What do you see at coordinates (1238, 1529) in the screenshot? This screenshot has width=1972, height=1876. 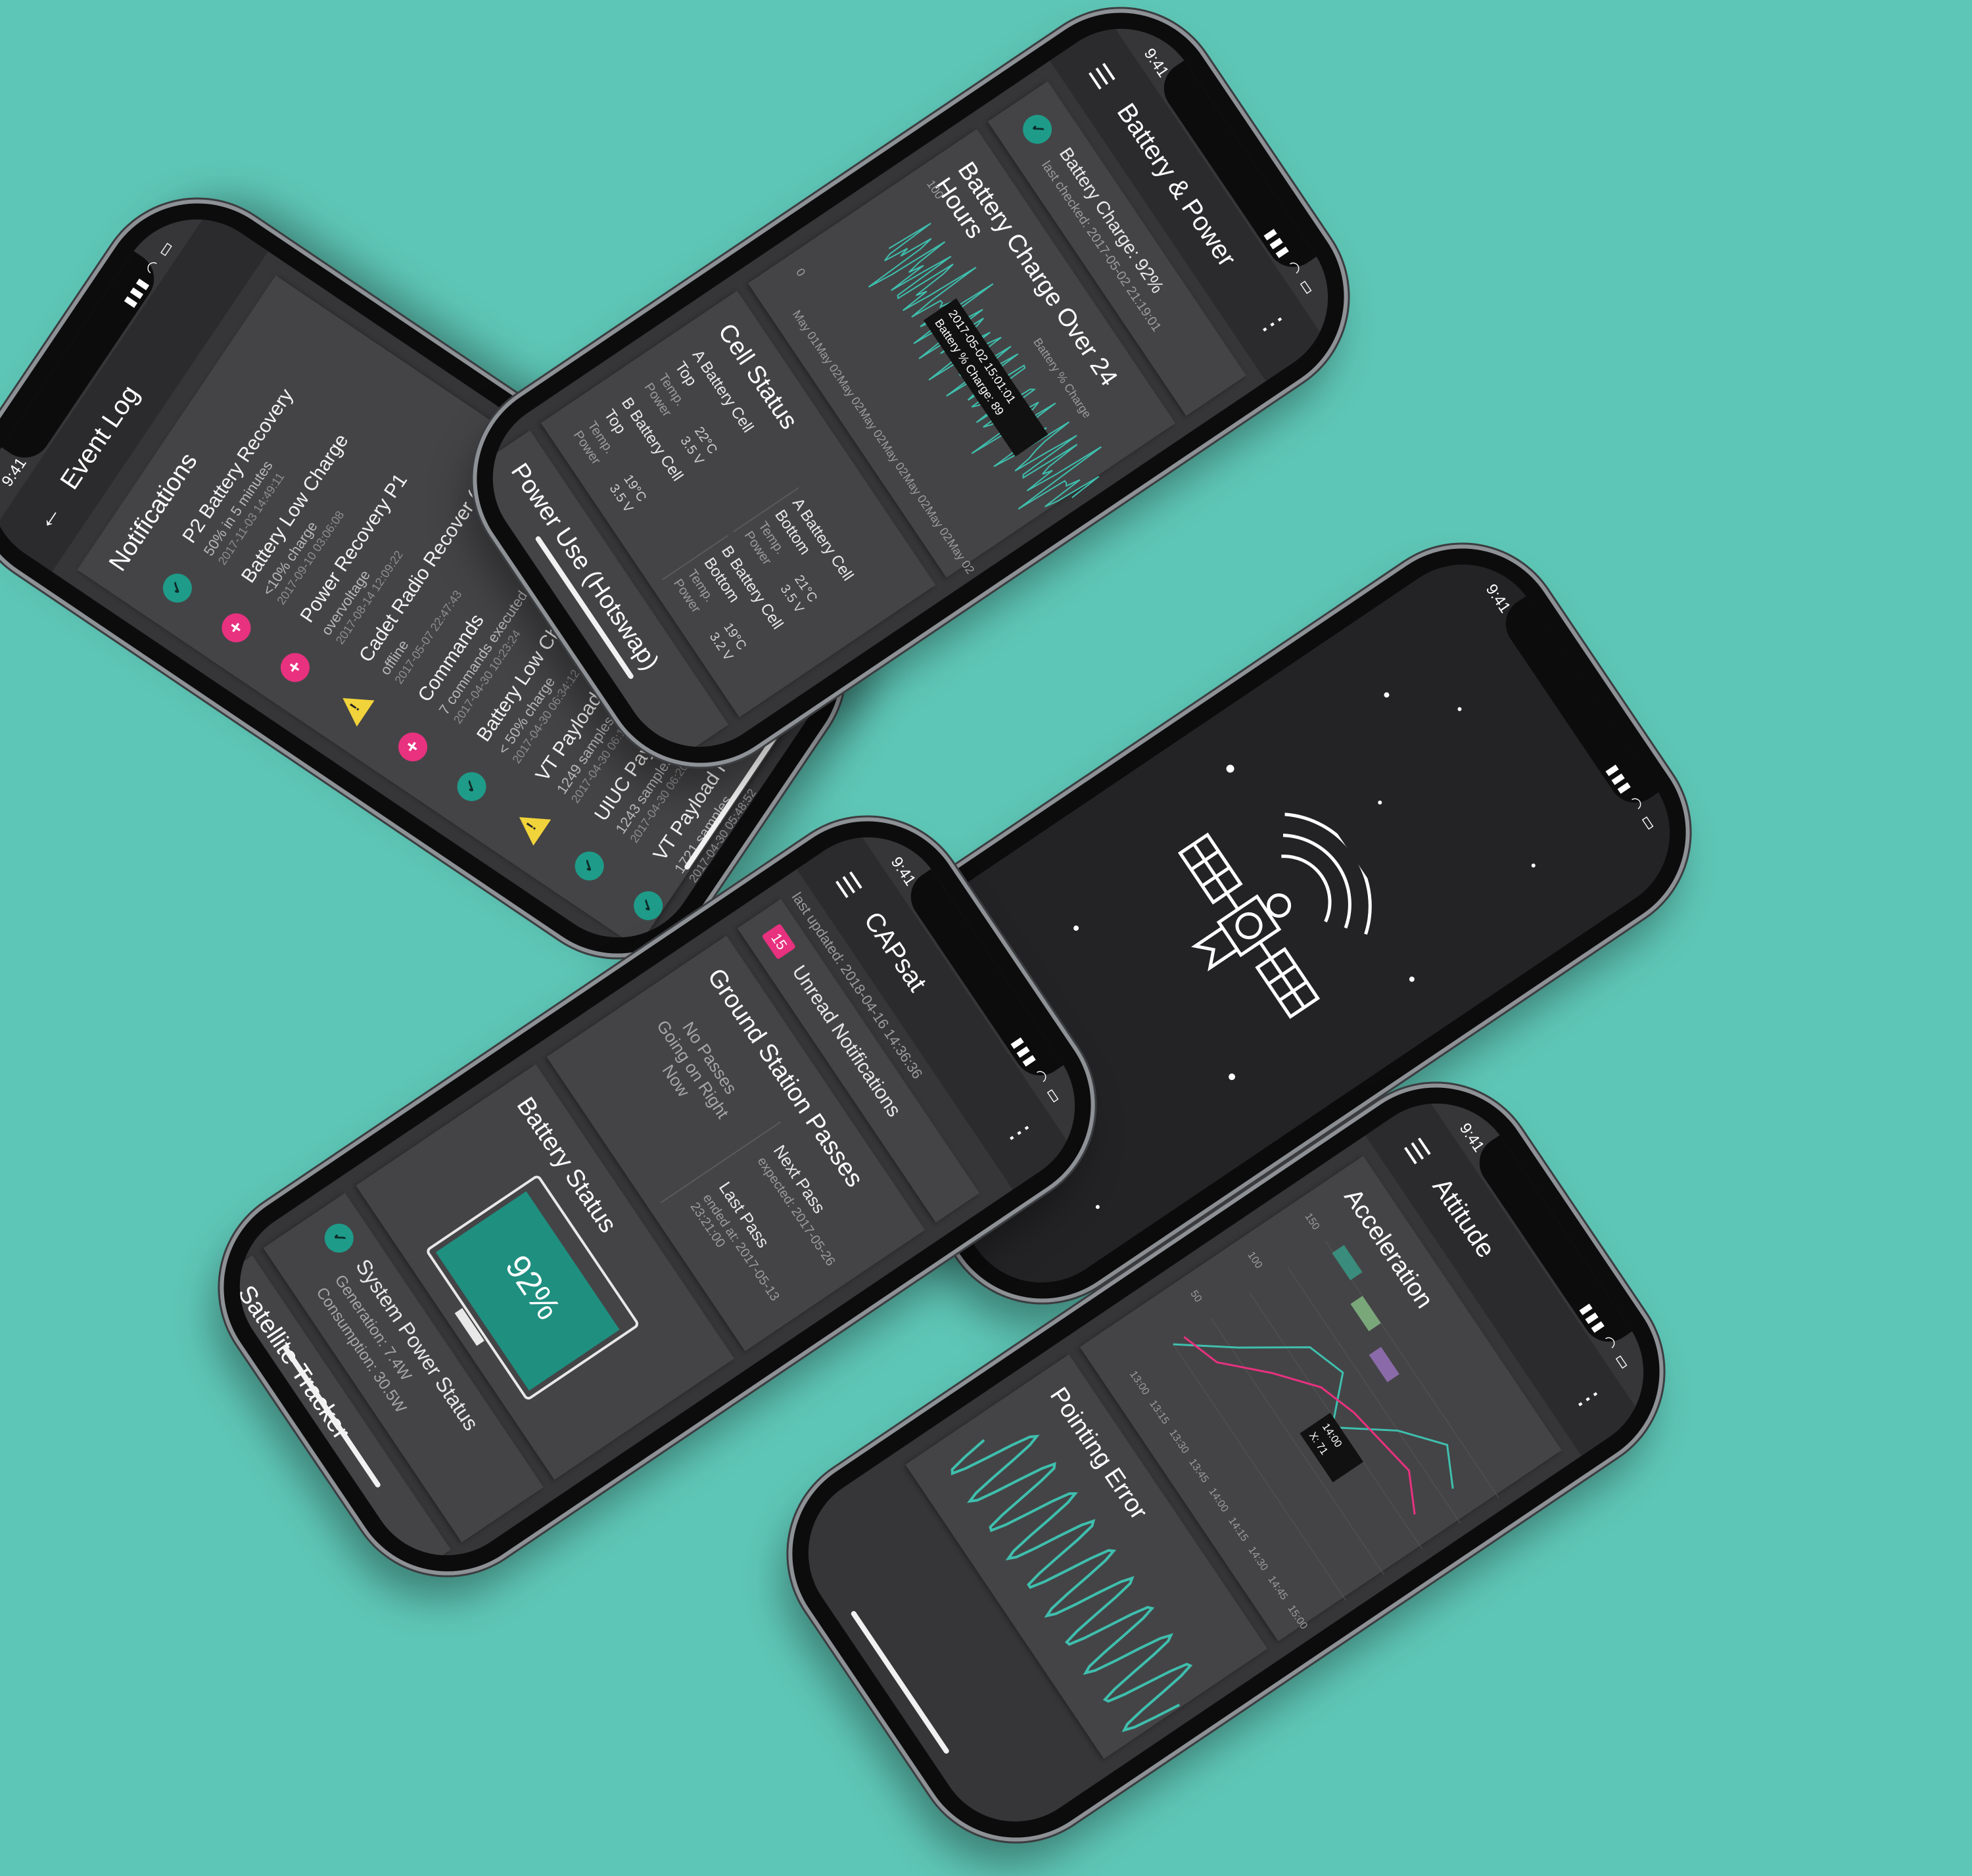 I see `x-tick-label: 14:15` at bounding box center [1238, 1529].